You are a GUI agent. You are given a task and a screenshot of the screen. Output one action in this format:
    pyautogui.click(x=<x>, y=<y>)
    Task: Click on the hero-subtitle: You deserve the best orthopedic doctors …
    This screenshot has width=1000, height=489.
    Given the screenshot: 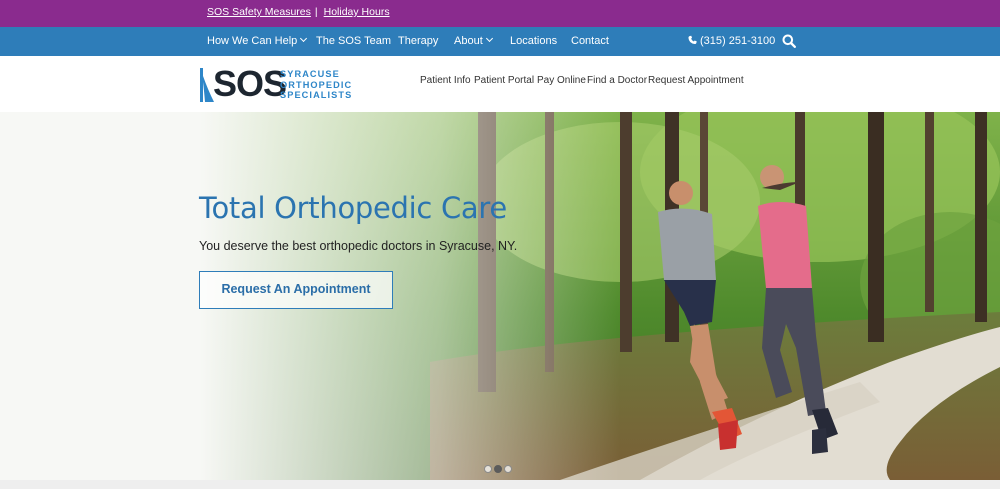 What is the action you would take?
    pyautogui.click(x=358, y=246)
    